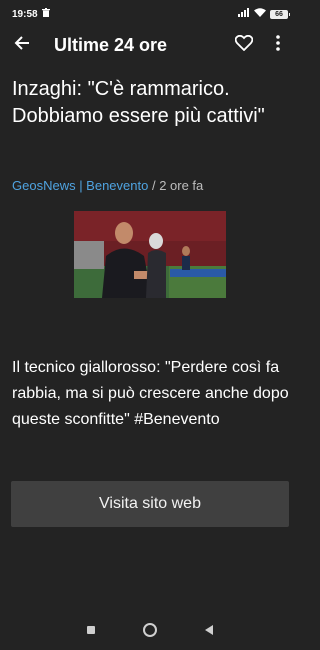  I want to click on source-link: GeosNews | Benevento, so click(80, 185).